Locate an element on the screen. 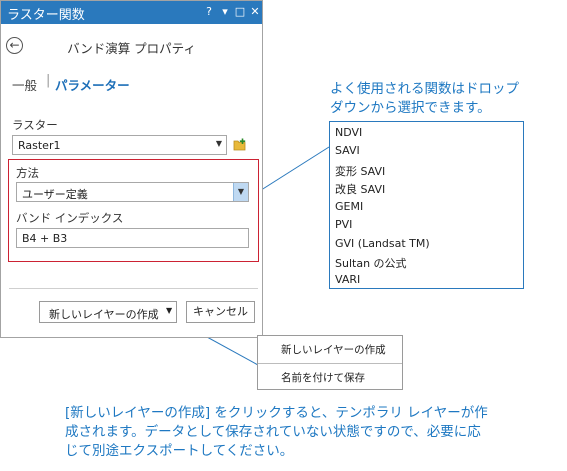  tab-general: 一般 is located at coordinates (24, 84).